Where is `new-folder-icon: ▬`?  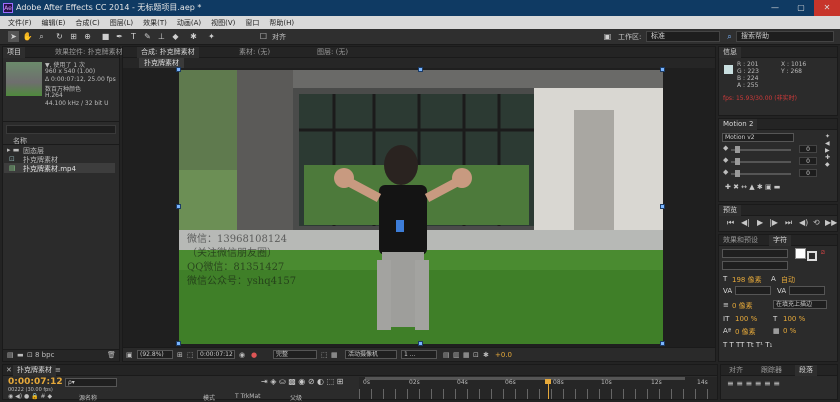
new-folder-icon: ▬ is located at coordinates (20, 355).